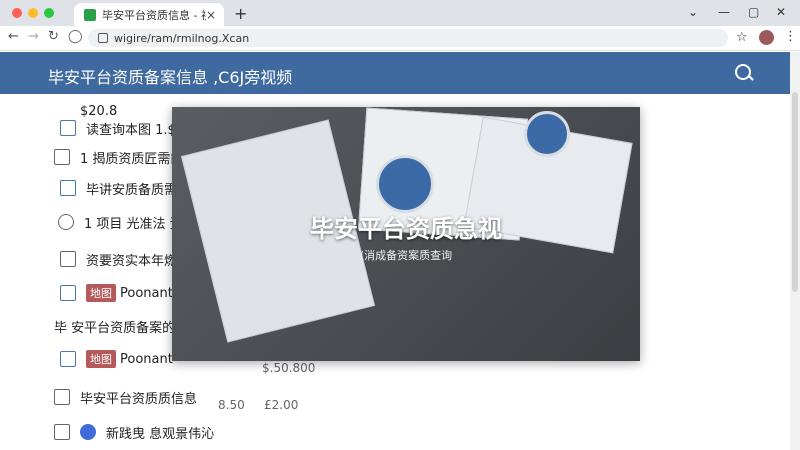  Describe the element at coordinates (182, 38) in the screenshot. I see `url-text: wigire/ram/rmilnog.Xcan` at that location.